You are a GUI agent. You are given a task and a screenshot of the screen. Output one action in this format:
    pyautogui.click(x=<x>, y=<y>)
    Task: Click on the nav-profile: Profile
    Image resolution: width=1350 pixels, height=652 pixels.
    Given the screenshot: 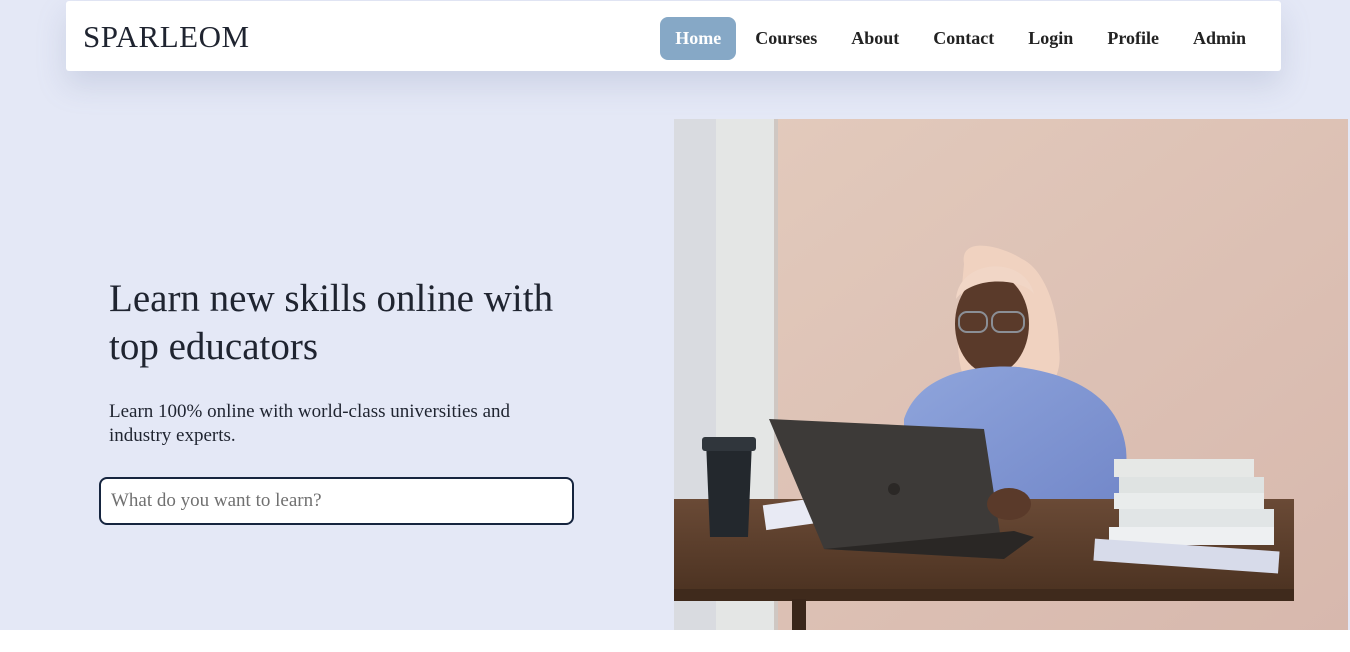 What is the action you would take?
    pyautogui.click(x=1133, y=38)
    